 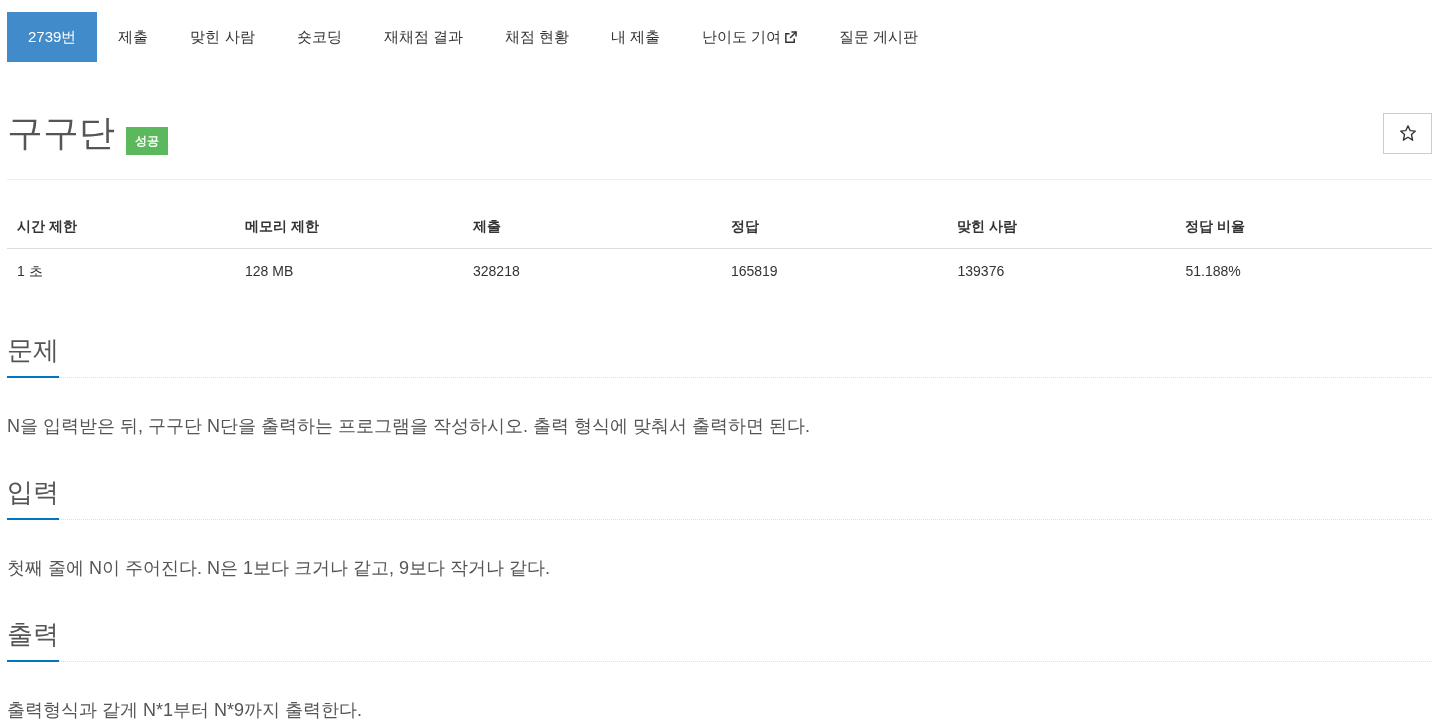 I want to click on section-text: 출력형식과 같게 N*1부터 N*9까지 출력한다., so click(x=185, y=710).